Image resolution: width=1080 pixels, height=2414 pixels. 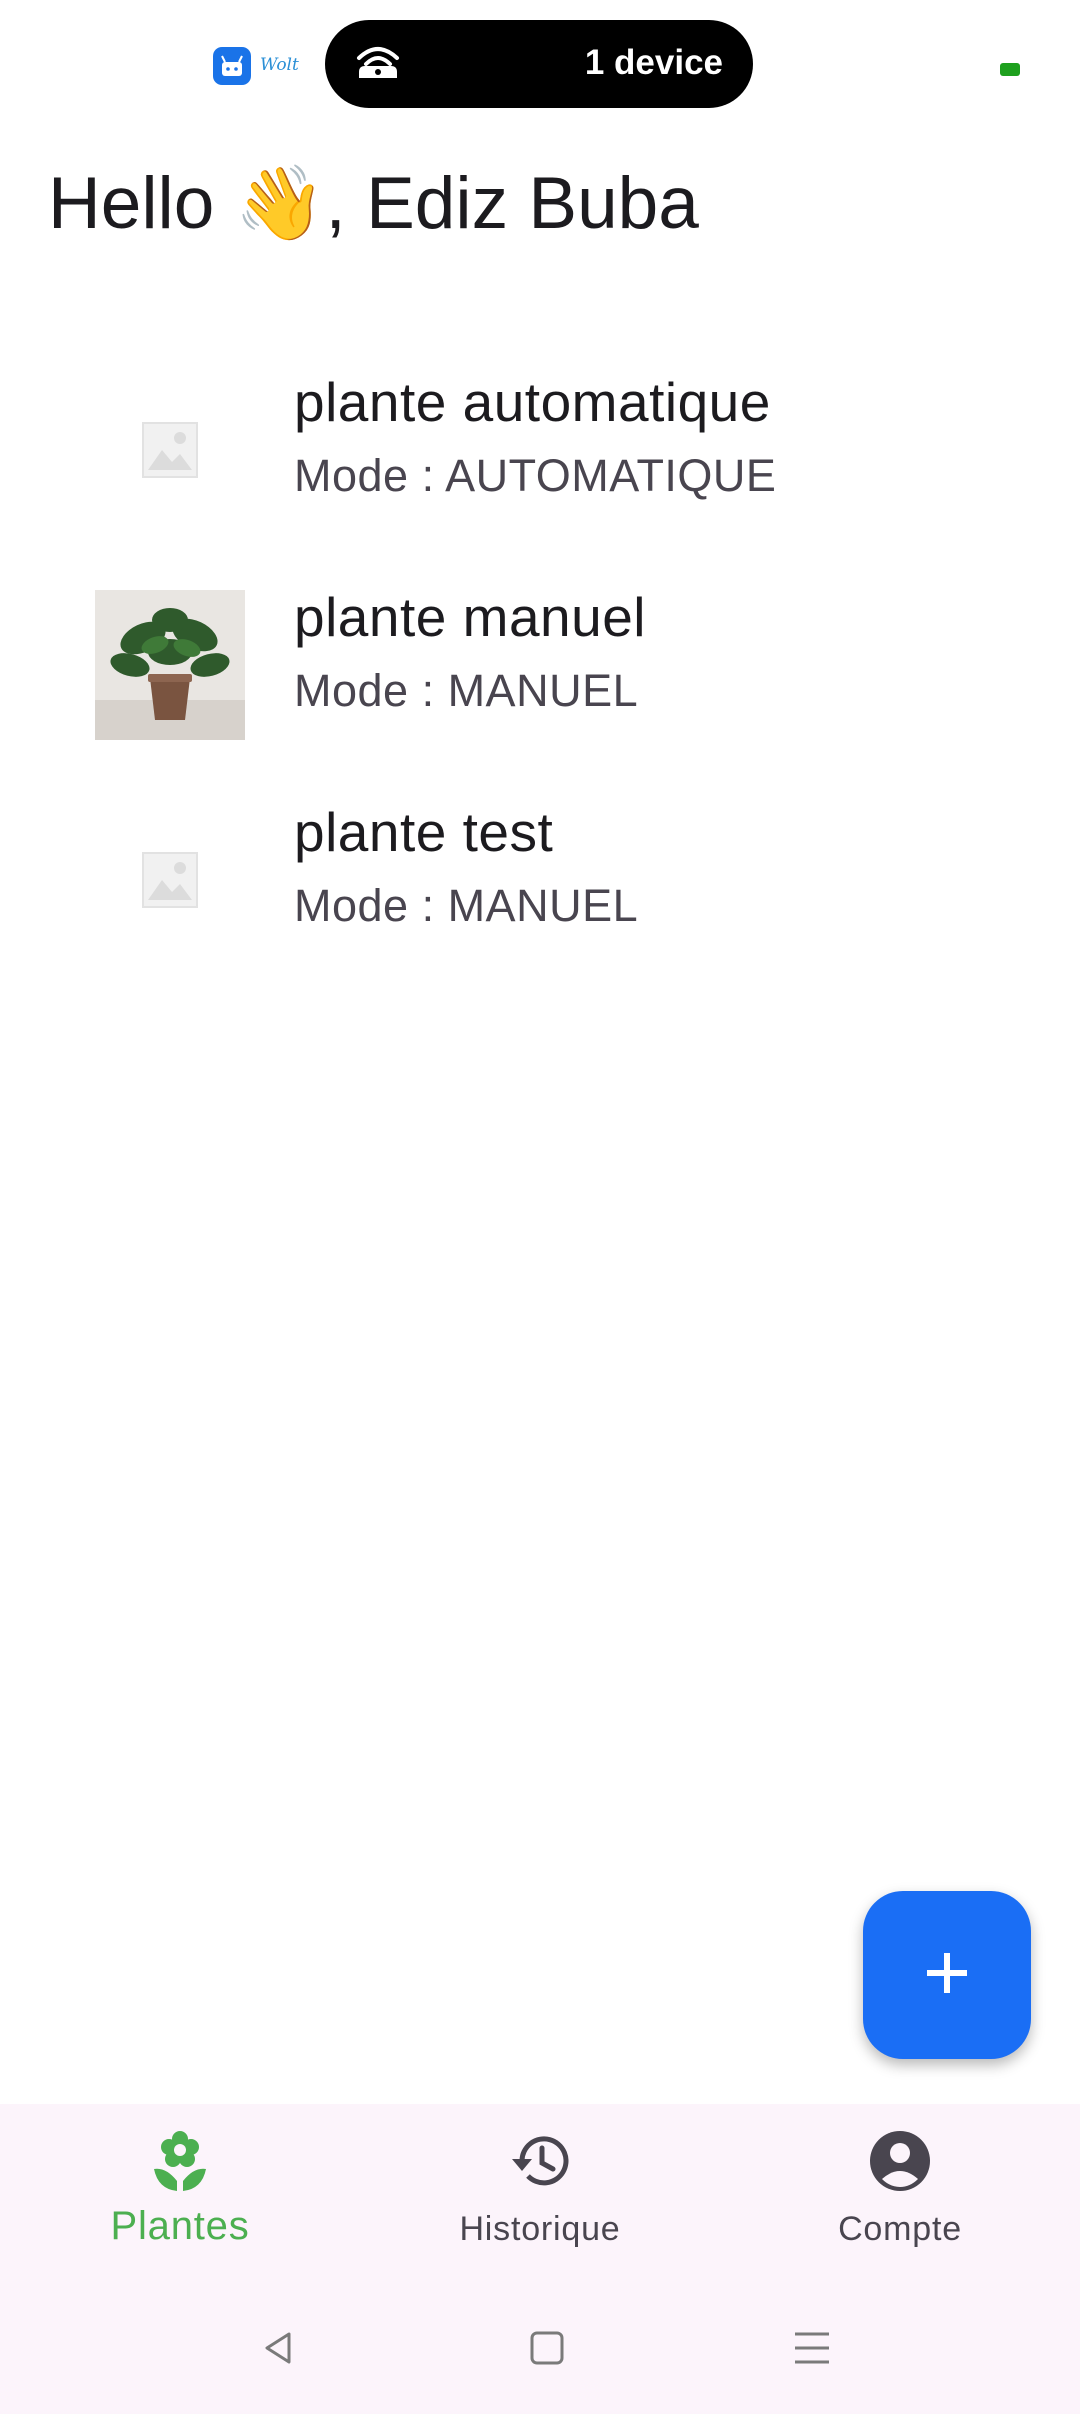 I want to click on connected-device-pill: 1 device, so click(x=539, y=64).